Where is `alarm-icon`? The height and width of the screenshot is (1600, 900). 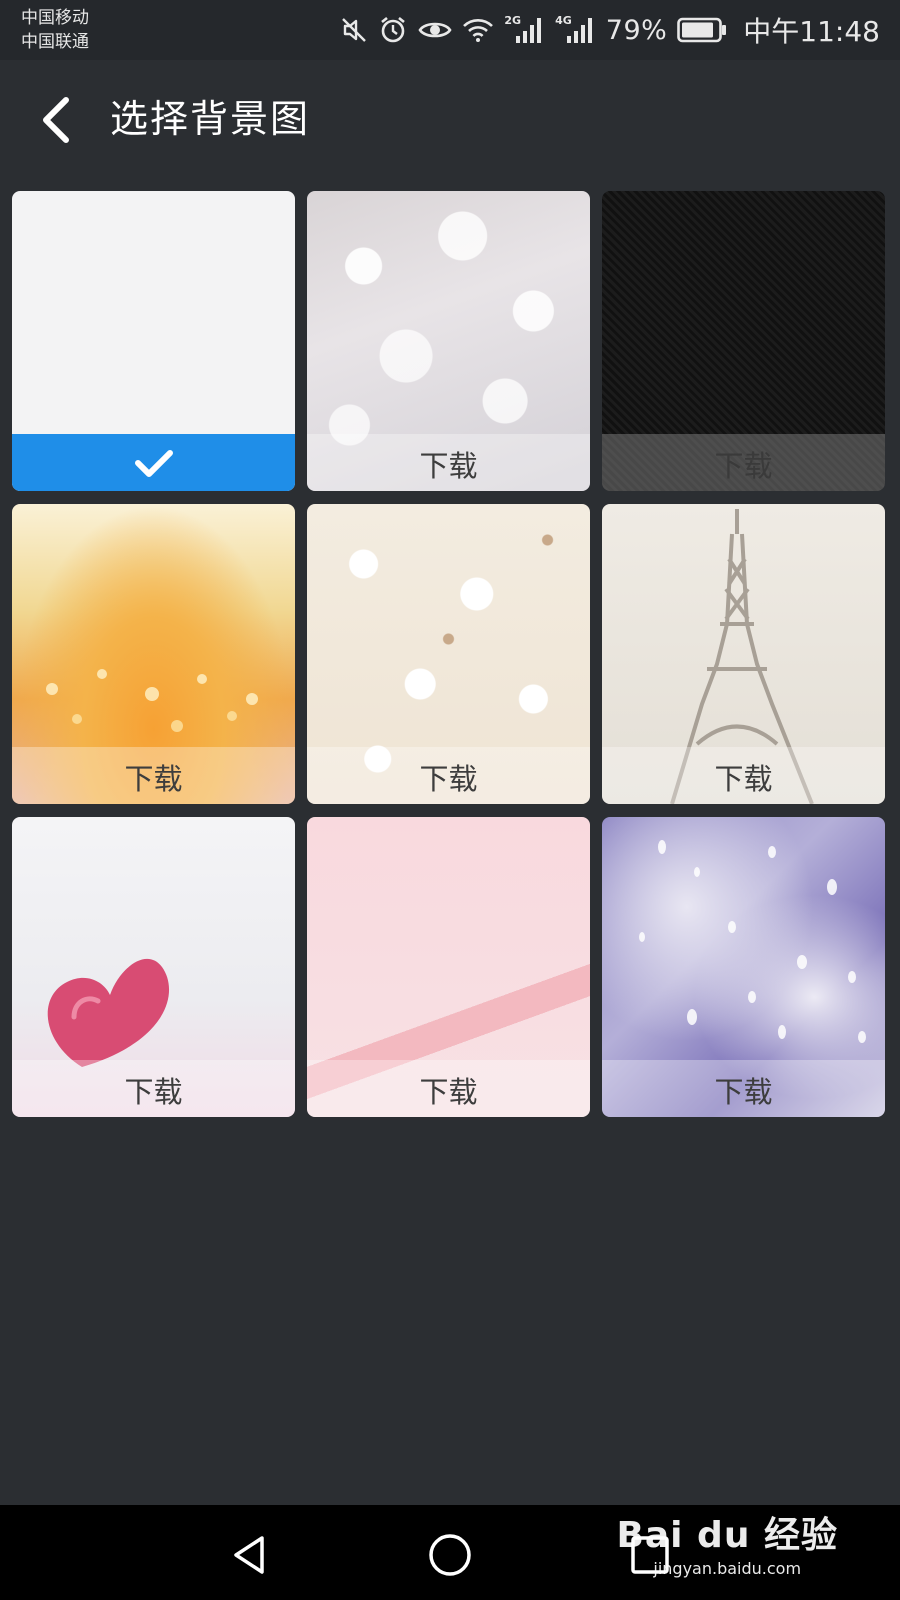
alarm-icon is located at coordinates (393, 30).